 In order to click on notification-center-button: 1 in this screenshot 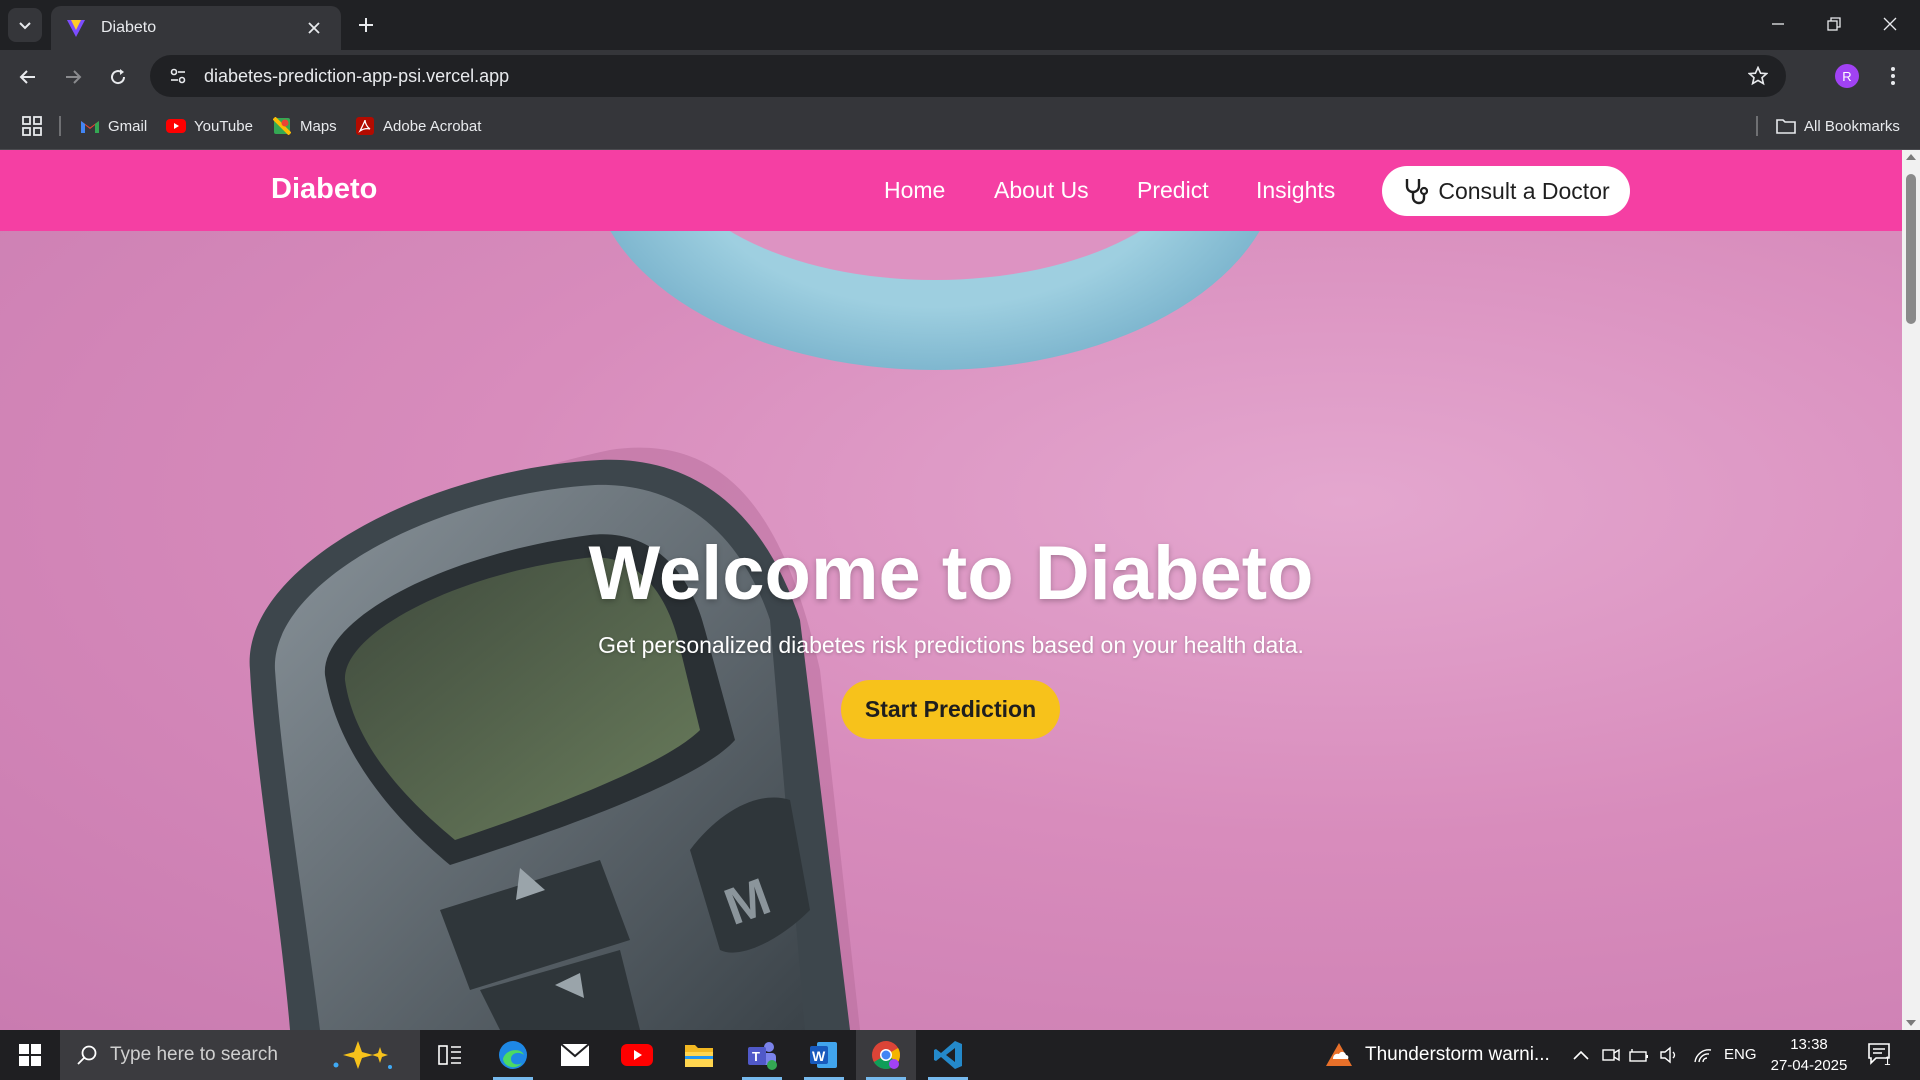, I will do `click(1881, 1055)`.